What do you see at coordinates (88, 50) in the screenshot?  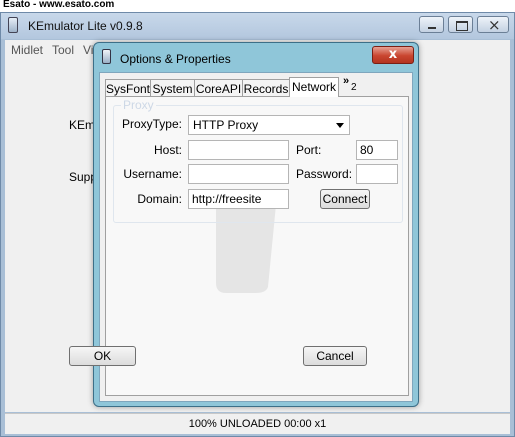 I see `menu-view: Vi` at bounding box center [88, 50].